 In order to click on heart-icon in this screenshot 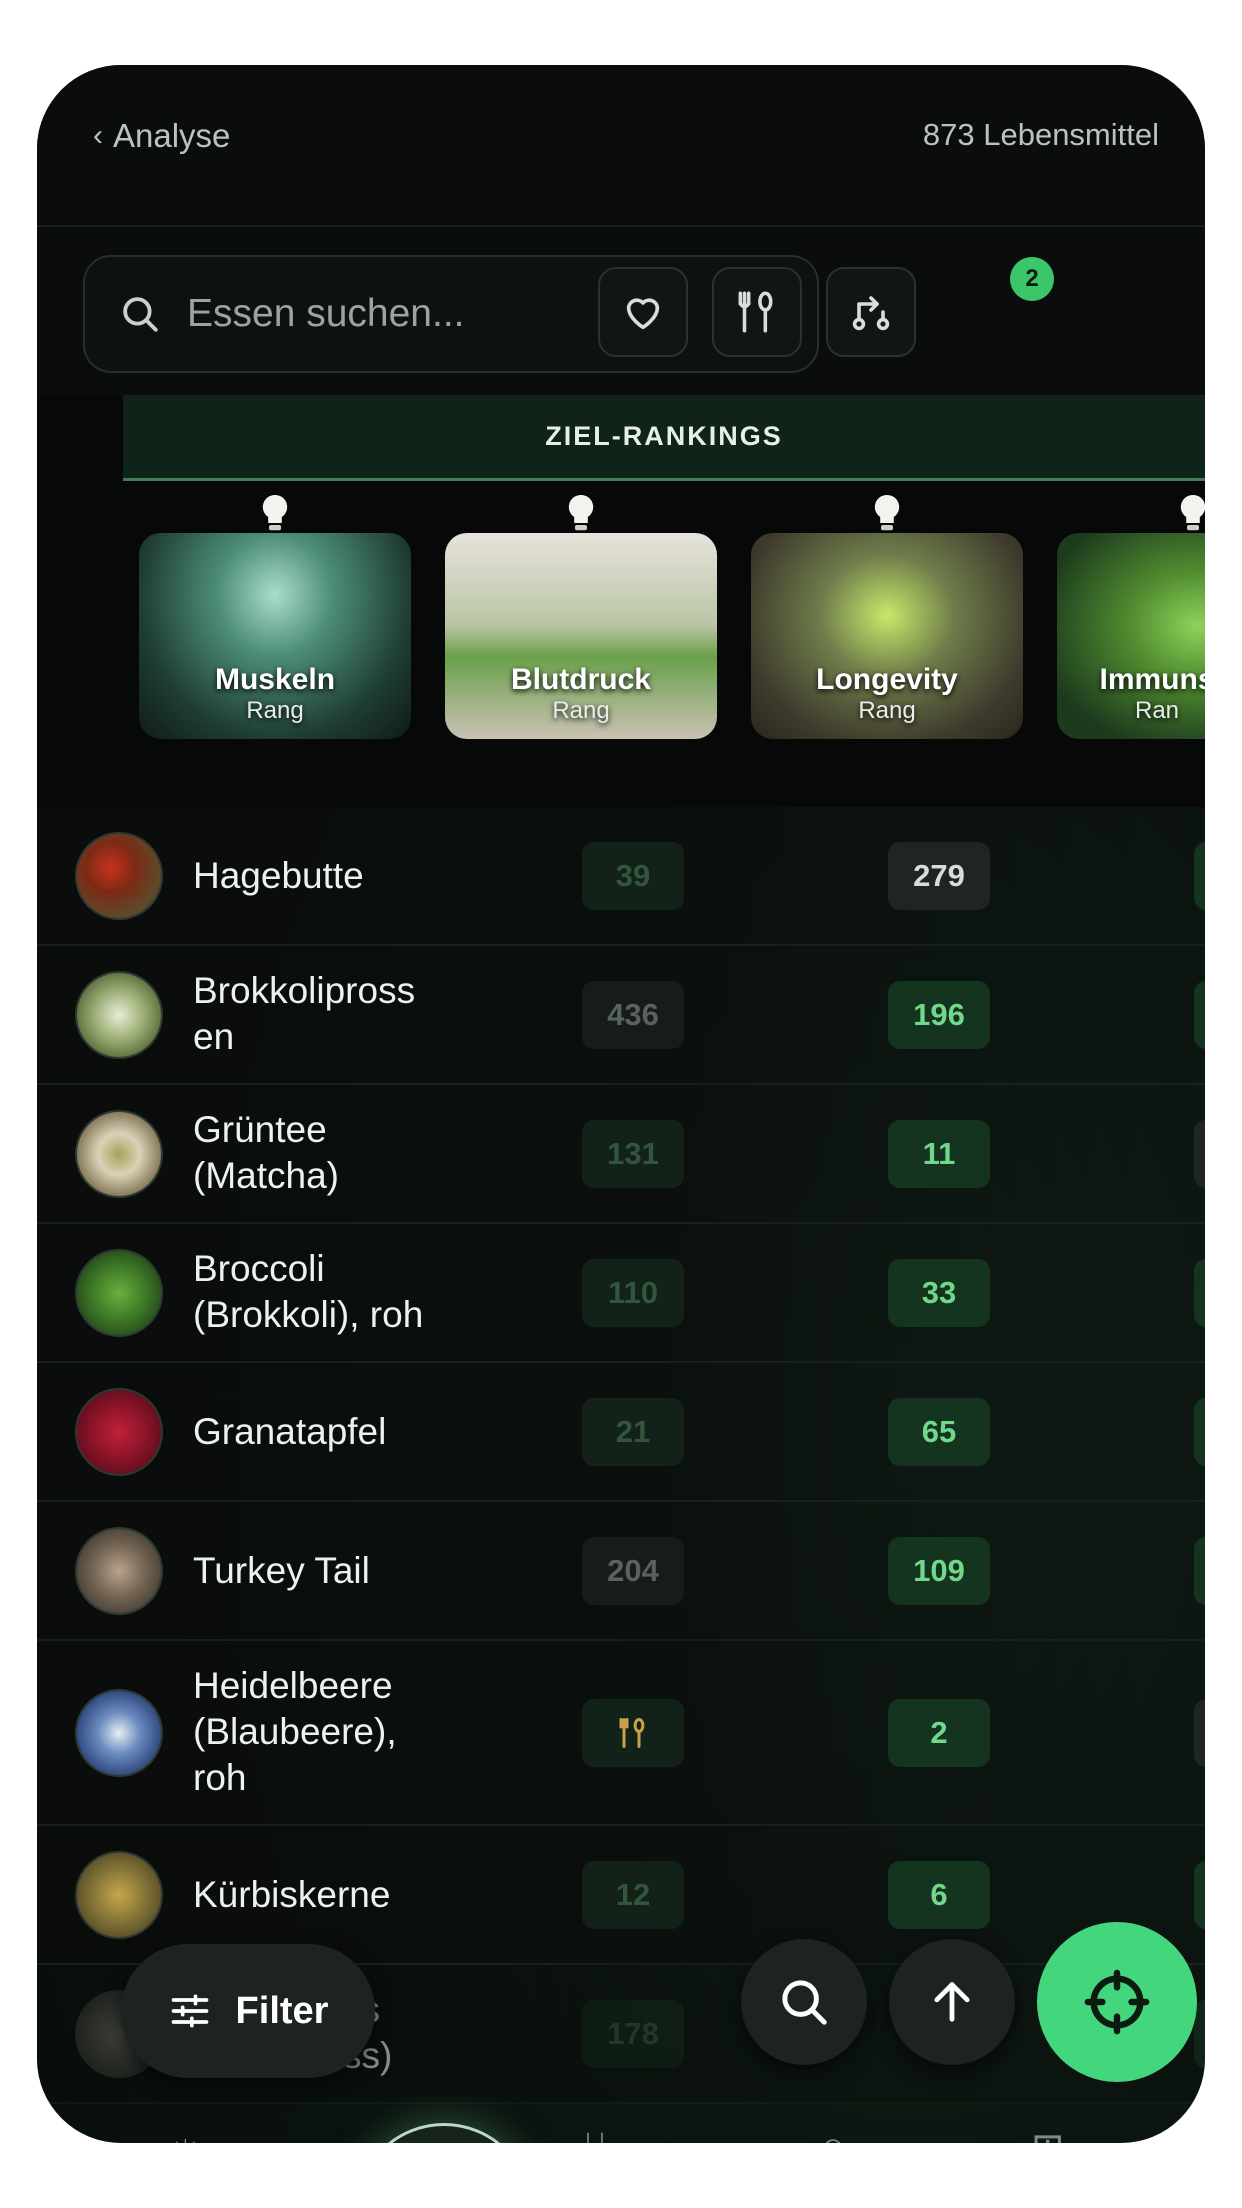, I will do `click(643, 314)`.